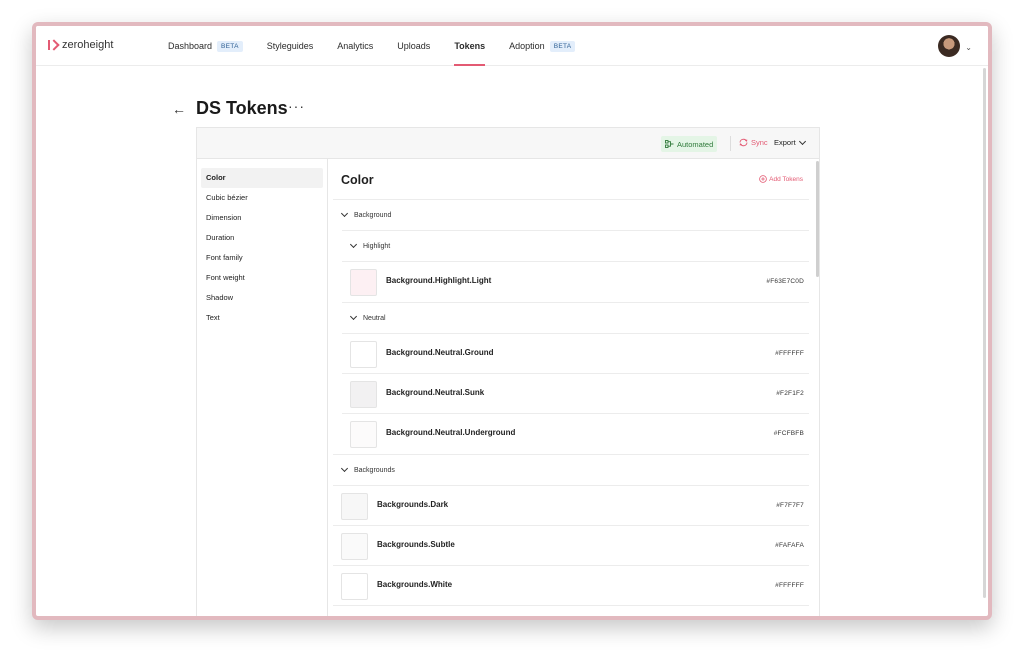  Describe the element at coordinates (785, 281) in the screenshot. I see `token-value: #F63E7C0D` at that location.